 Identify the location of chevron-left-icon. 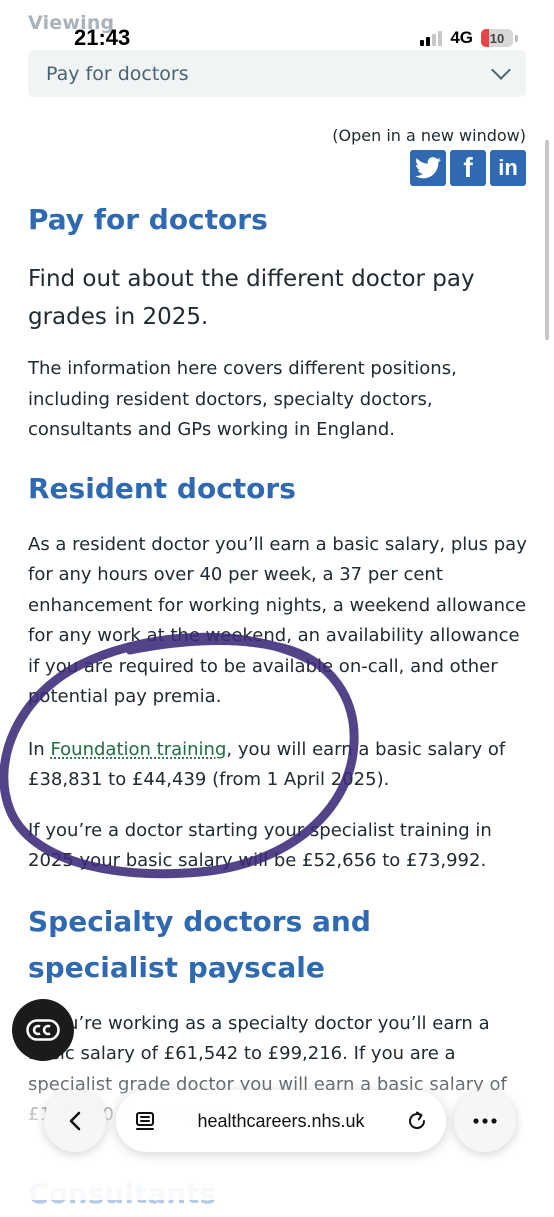
(75, 1121).